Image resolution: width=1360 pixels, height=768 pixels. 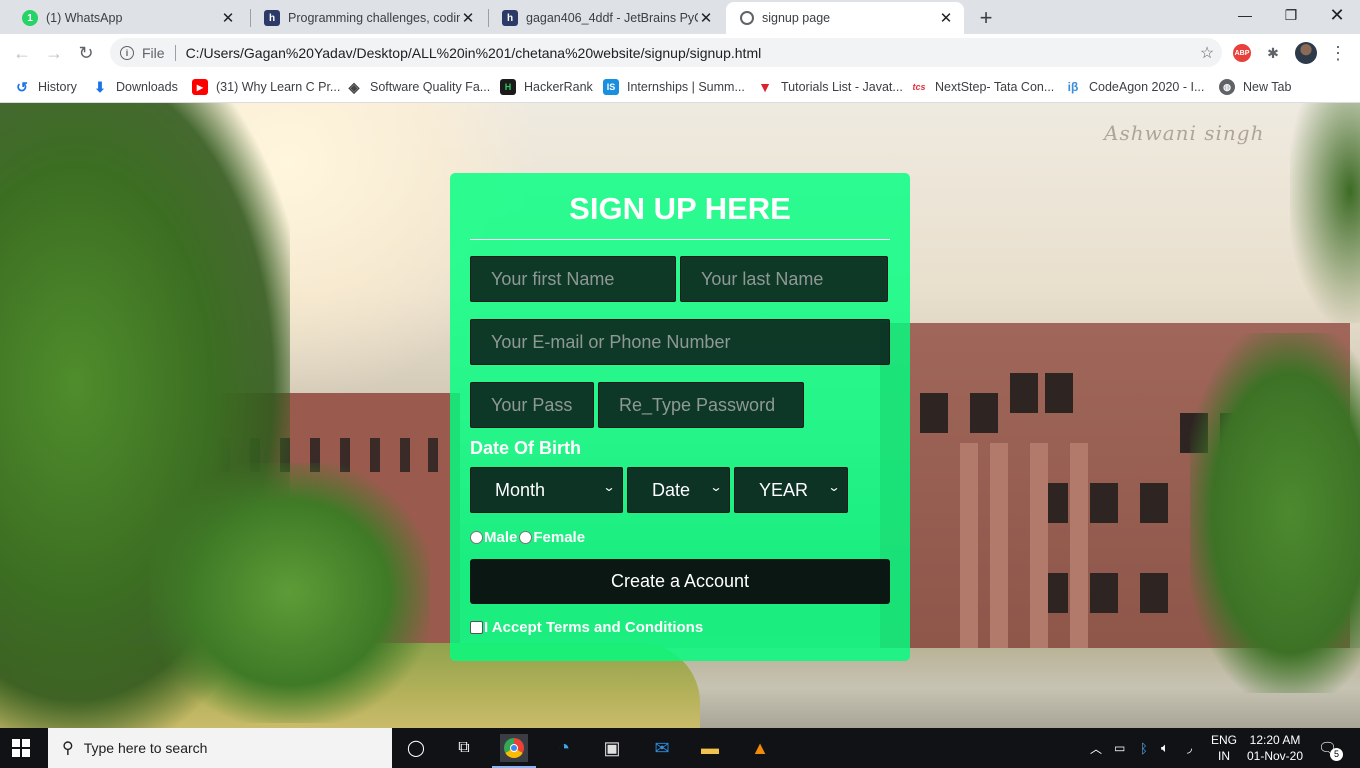 What do you see at coordinates (680, 342) in the screenshot?
I see `email-or-phone-input` at bounding box center [680, 342].